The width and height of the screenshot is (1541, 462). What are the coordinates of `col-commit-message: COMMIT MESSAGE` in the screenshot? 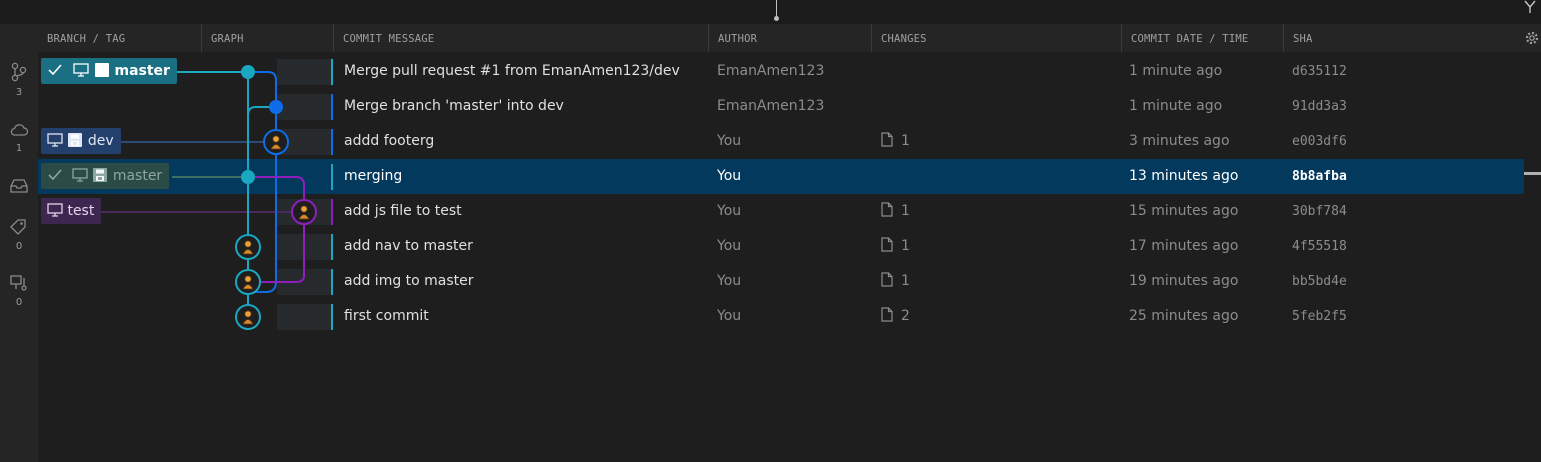 It's located at (520, 38).